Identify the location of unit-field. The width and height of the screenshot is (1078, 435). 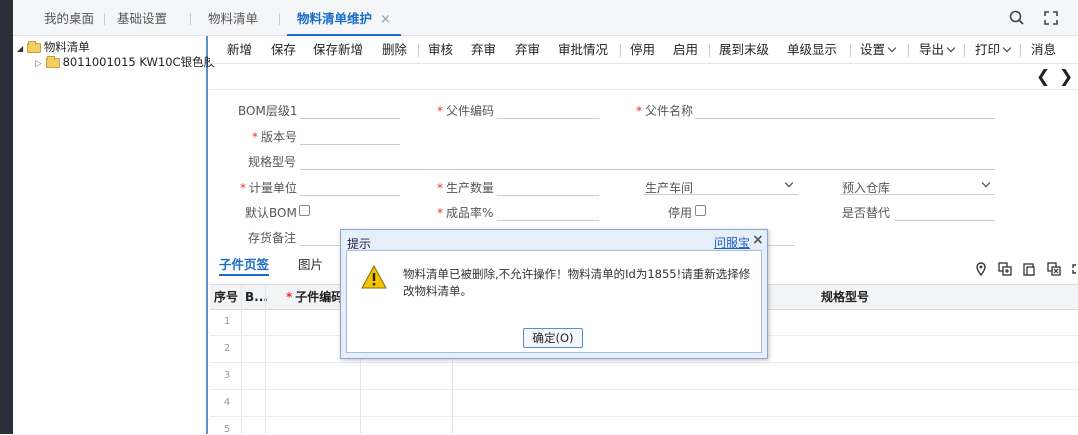
(350, 188).